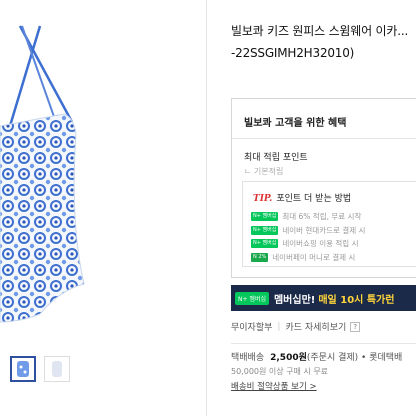 This screenshot has width=416, height=416. Describe the element at coordinates (294, 300) in the screenshot. I see `banner-text: 멤버십만!` at that location.